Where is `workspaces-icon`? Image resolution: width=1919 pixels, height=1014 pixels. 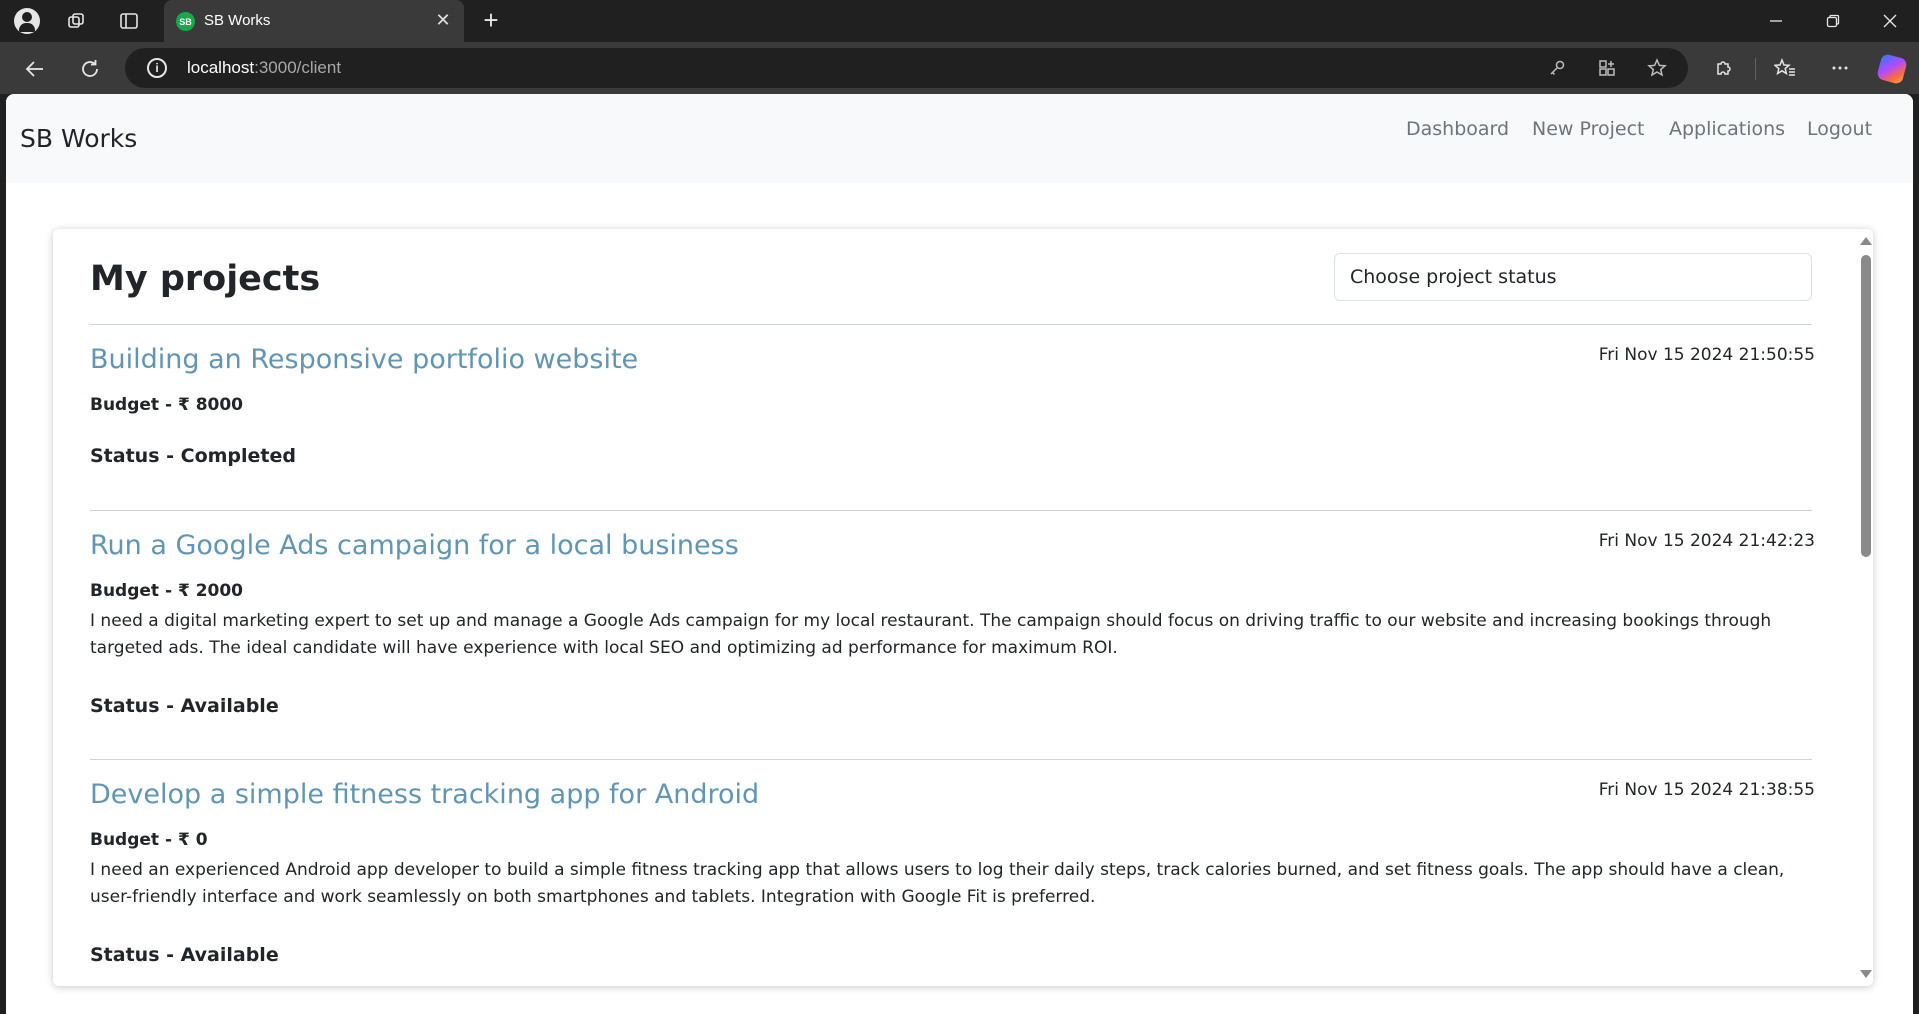 workspaces-icon is located at coordinates (77, 21).